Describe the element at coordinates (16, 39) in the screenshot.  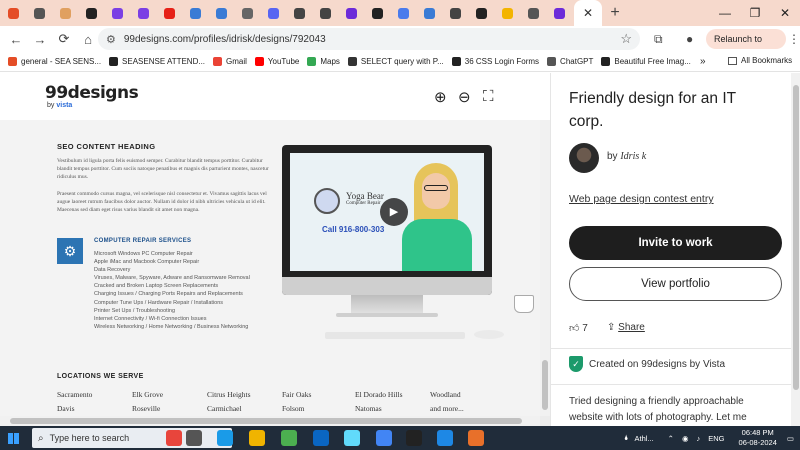
I see `back-arrow-icon: ←` at that location.